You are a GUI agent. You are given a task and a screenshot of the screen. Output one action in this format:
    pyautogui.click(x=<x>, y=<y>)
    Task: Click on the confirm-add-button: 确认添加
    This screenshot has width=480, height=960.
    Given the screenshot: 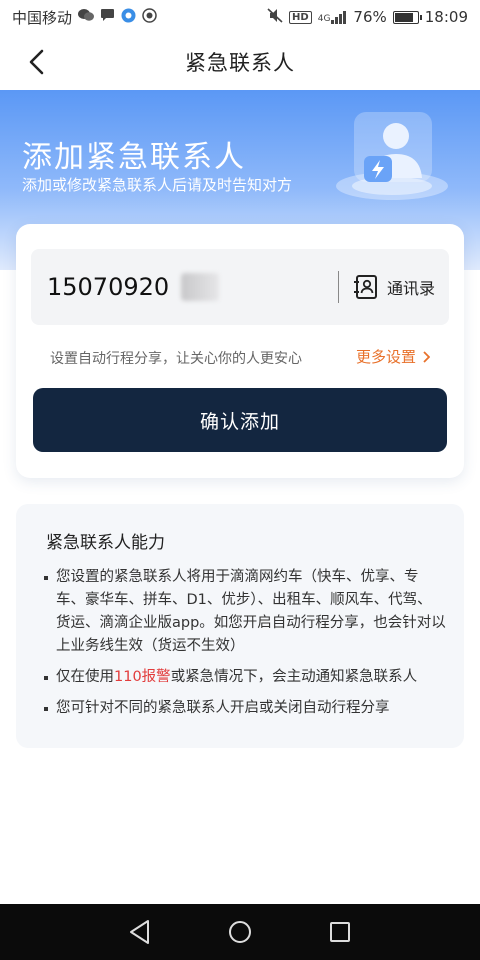 What is the action you would take?
    pyautogui.click(x=240, y=420)
    